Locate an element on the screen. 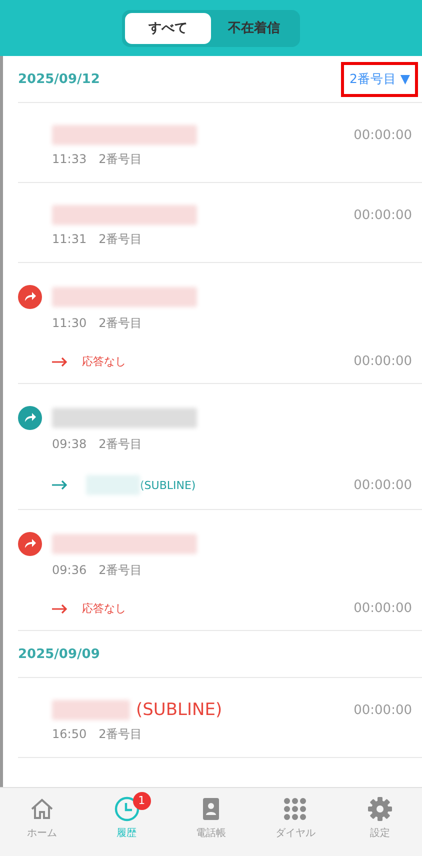 The width and height of the screenshot is (422, 856). call-time-line: 09:36 2番号目 is located at coordinates (98, 570).